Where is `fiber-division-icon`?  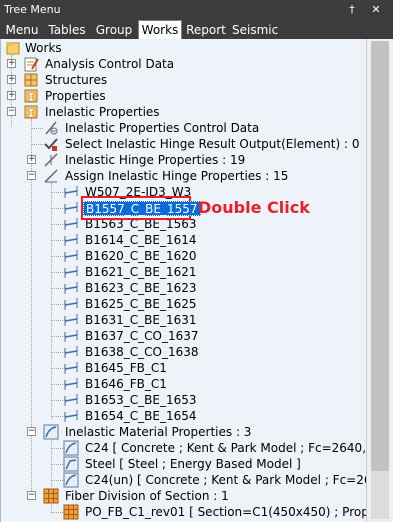 fiber-division-icon is located at coordinates (51, 496).